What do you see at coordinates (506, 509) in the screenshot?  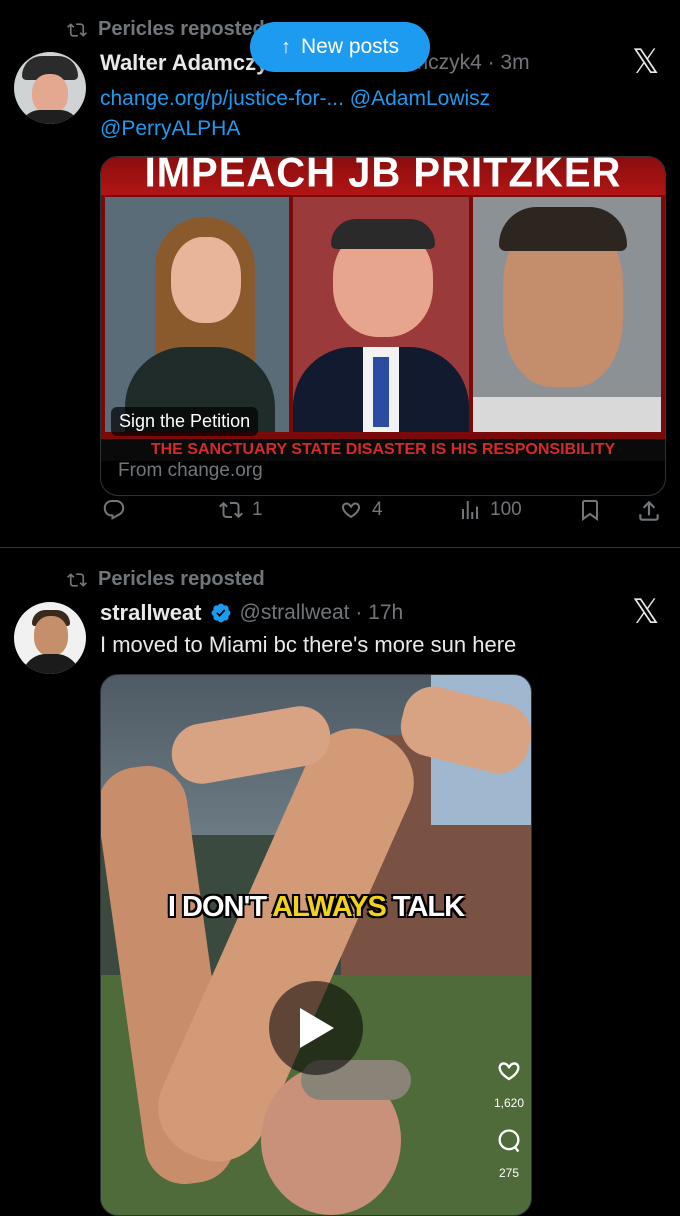 I see `views-count: 100` at bounding box center [506, 509].